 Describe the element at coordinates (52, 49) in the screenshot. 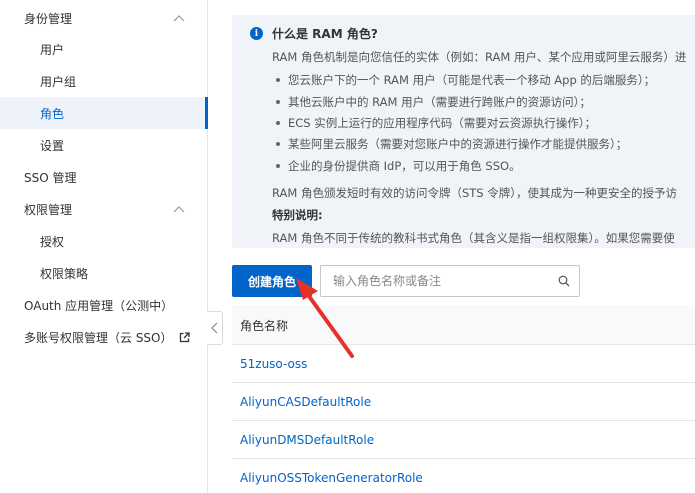

I see `sidebar-item-label: 用户` at that location.